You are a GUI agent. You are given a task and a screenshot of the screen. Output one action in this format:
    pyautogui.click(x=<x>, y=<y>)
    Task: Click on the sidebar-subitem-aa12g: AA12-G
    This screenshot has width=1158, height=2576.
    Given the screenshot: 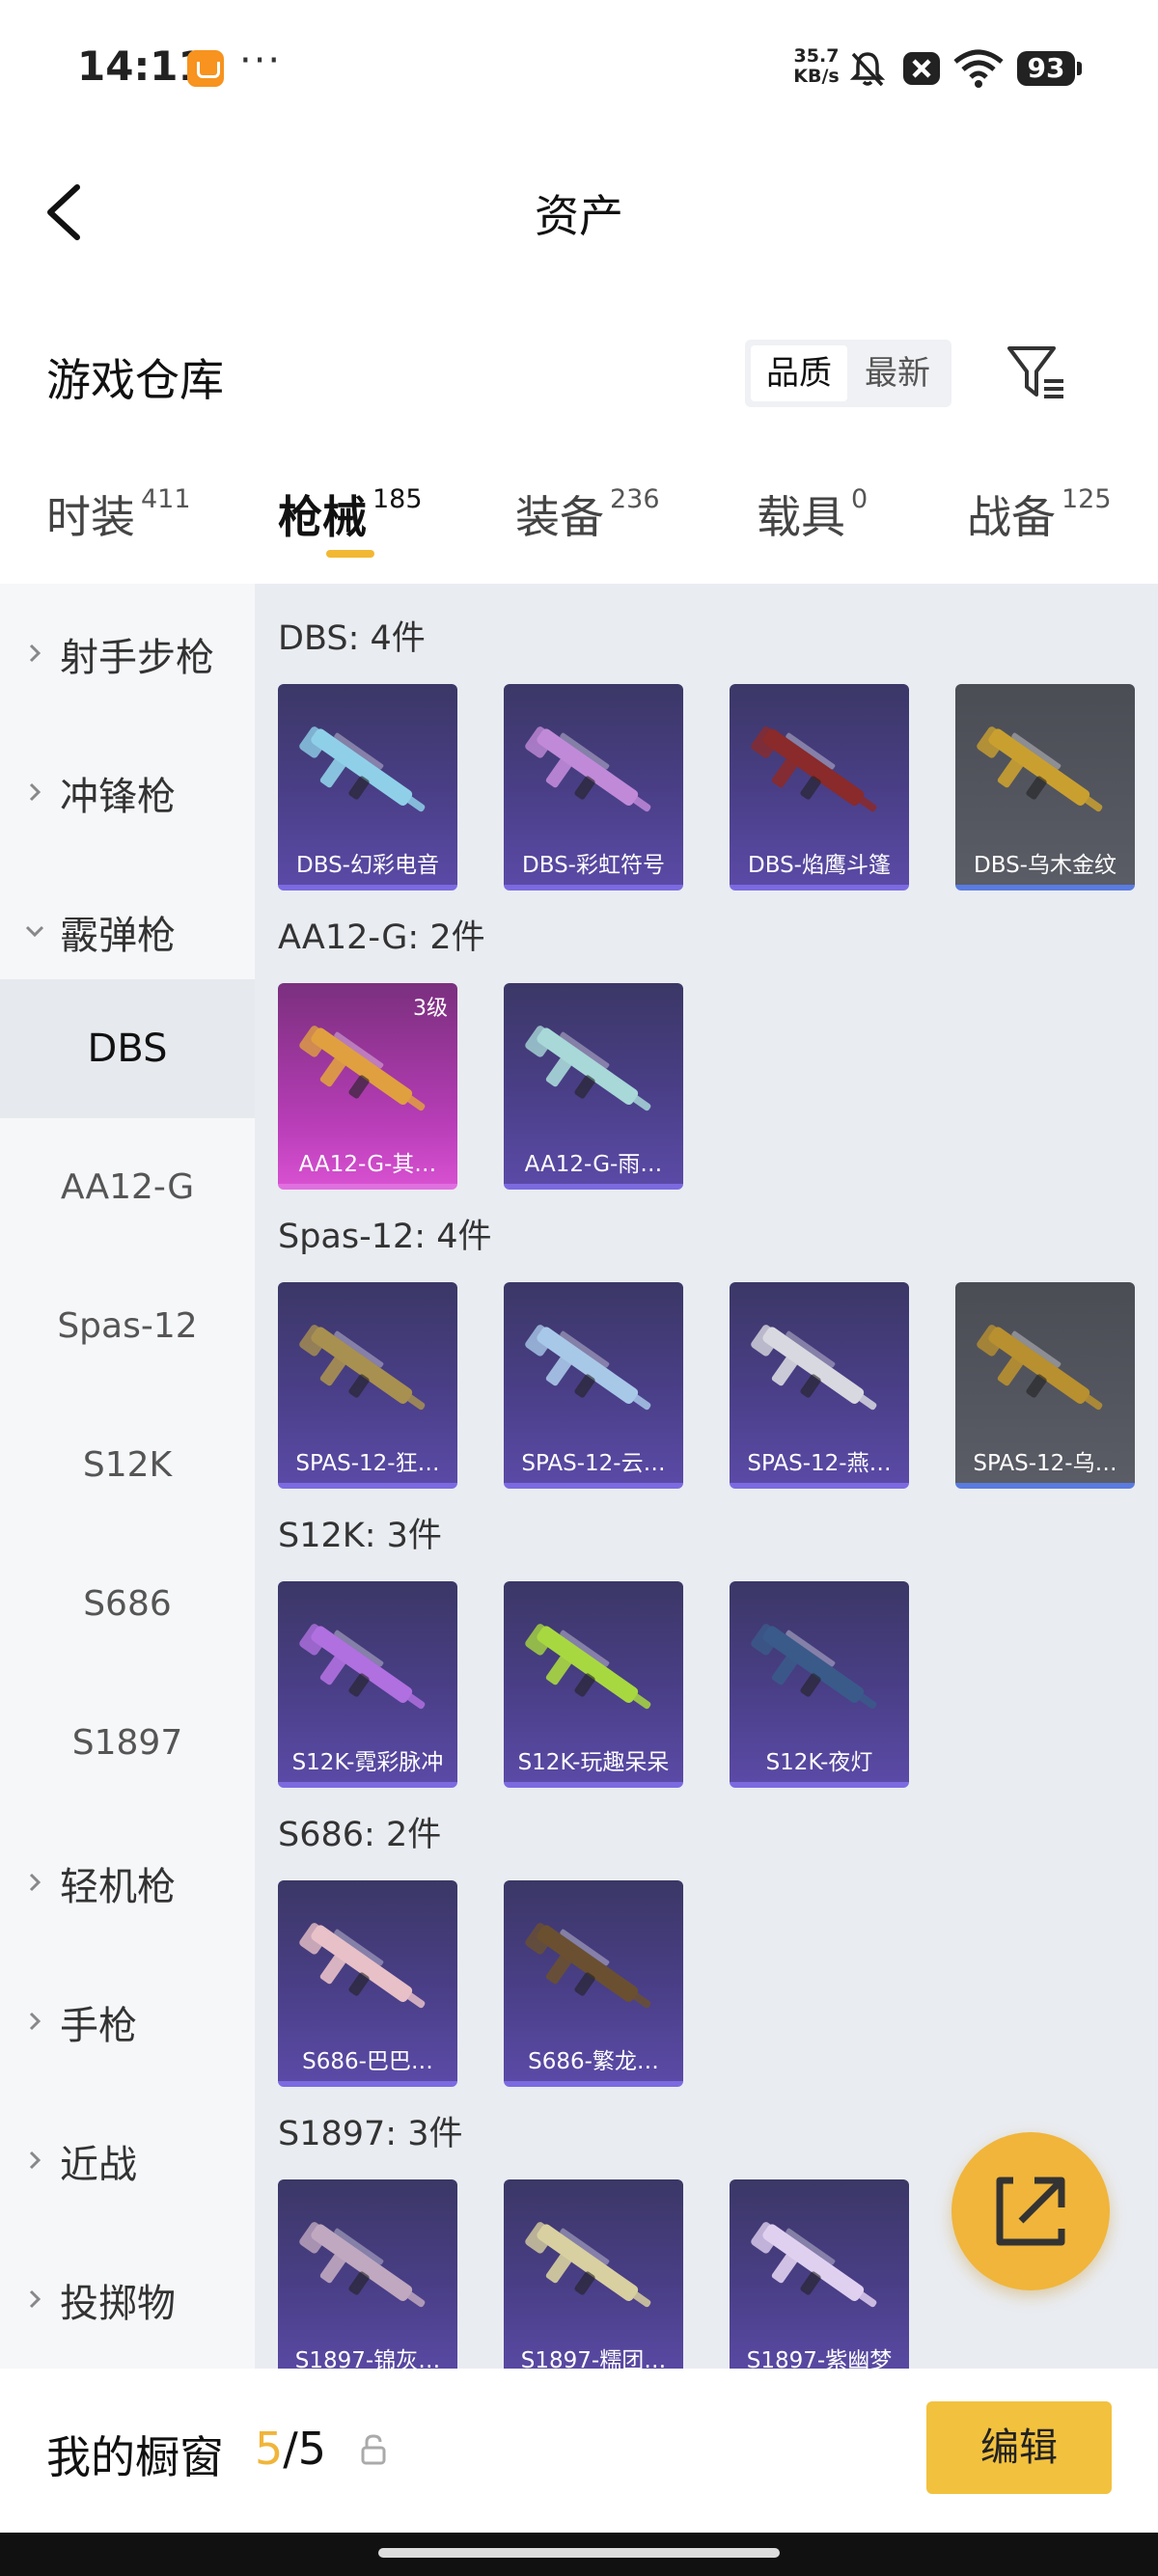 What is the action you would take?
    pyautogui.click(x=127, y=1188)
    